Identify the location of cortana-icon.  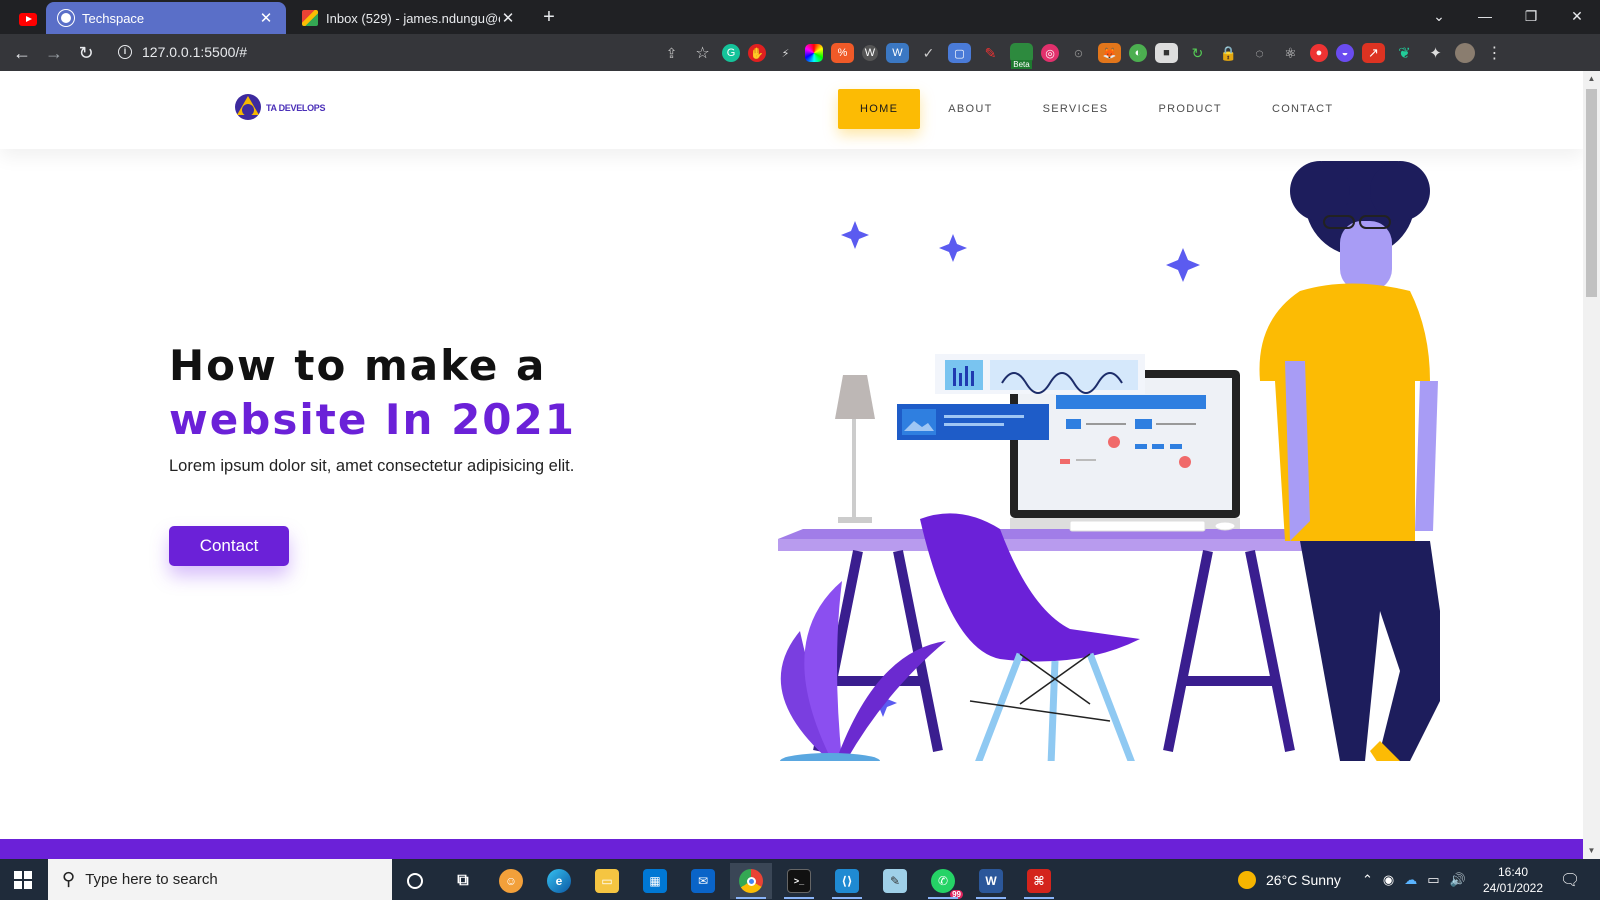
(415, 881).